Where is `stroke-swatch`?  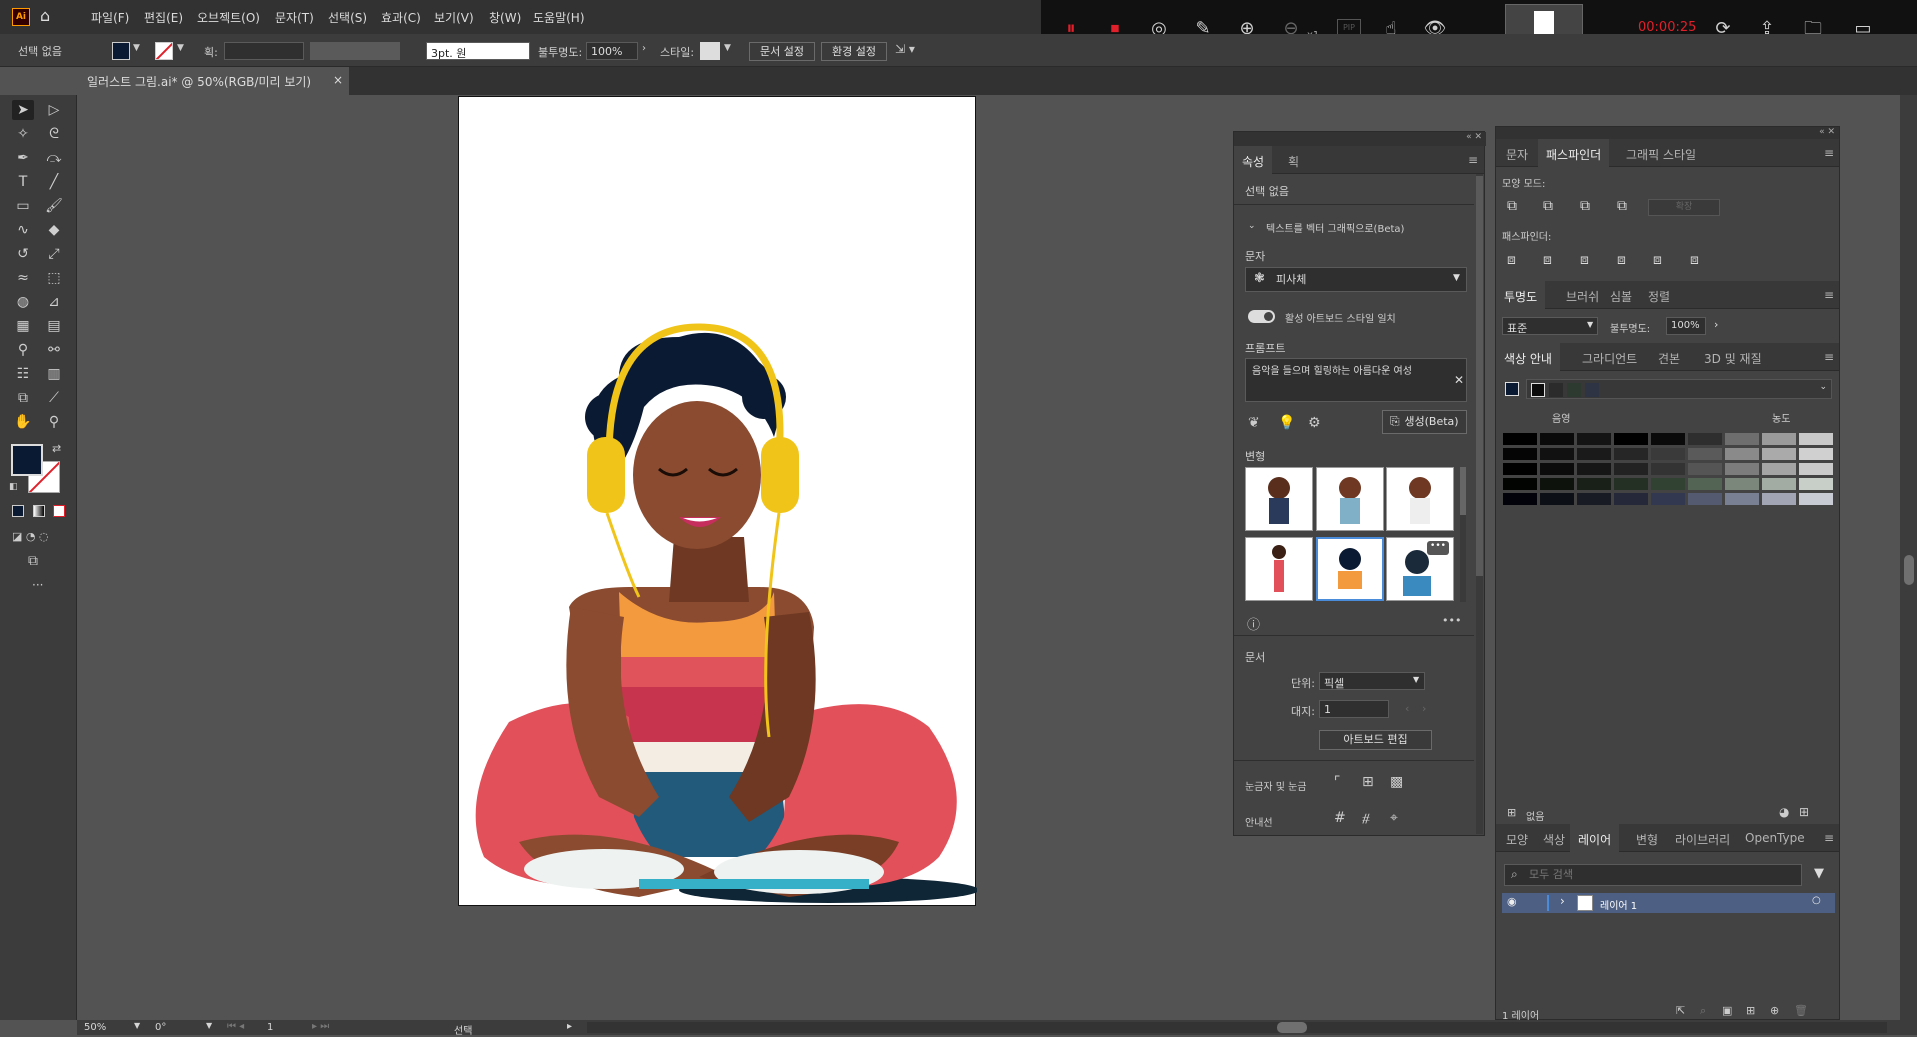 stroke-swatch is located at coordinates (164, 51).